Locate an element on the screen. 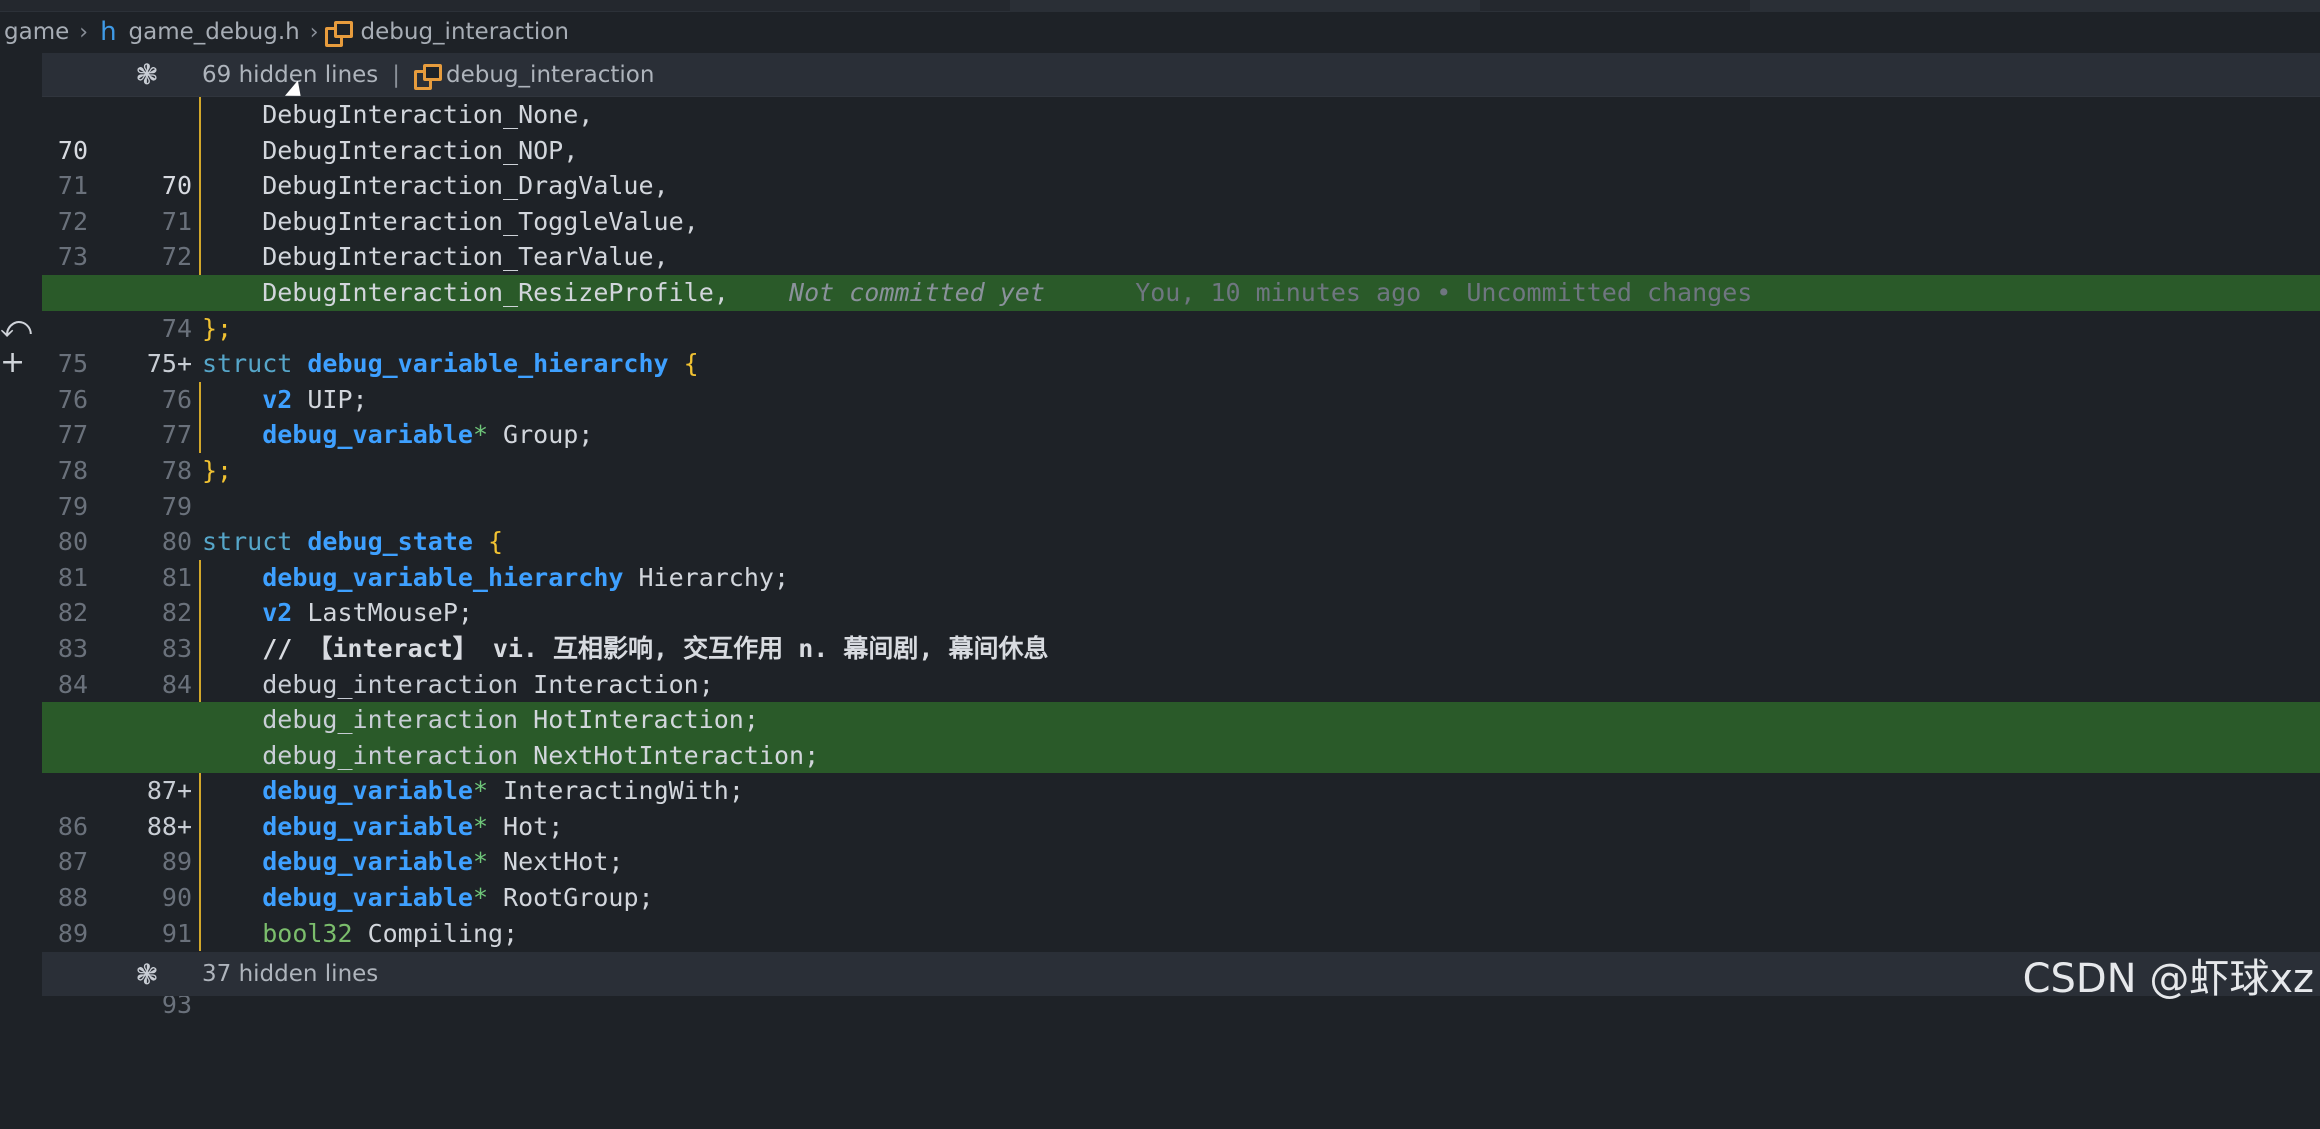 The image size is (2320, 1129). field-name: NextHotInteraction; is located at coordinates (669, 755).